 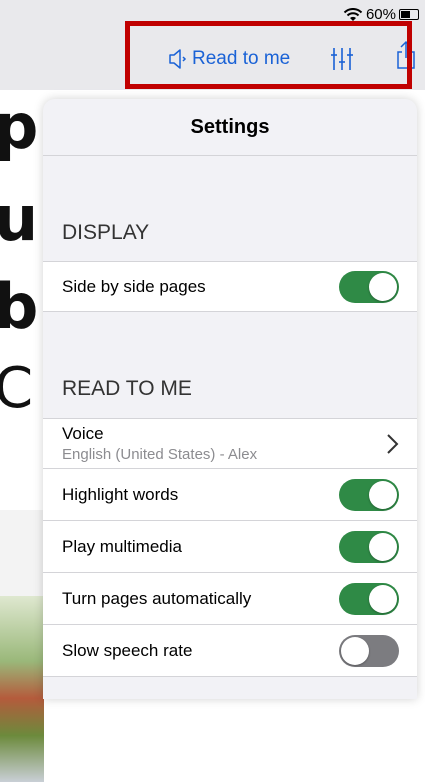 I want to click on reader-toolbar: Read to me, so click(x=212, y=59).